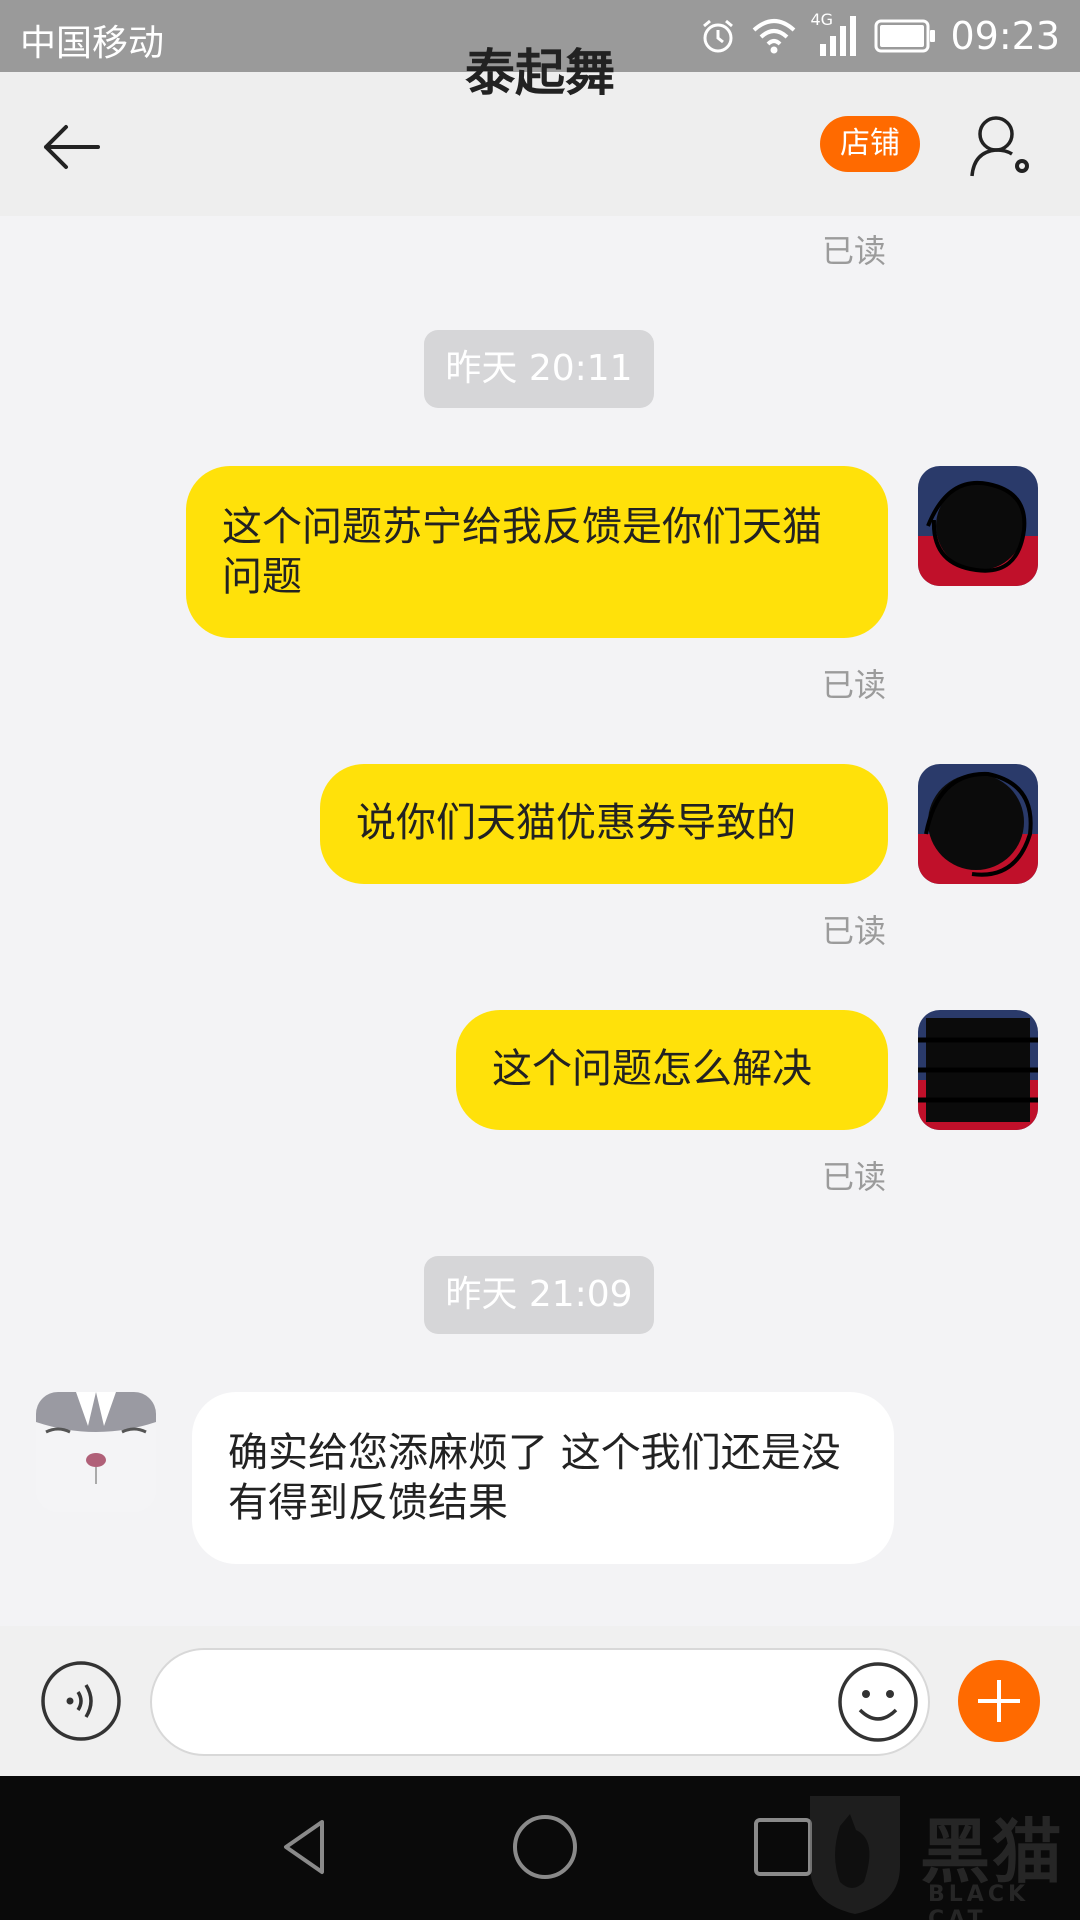 This screenshot has height=1920, width=1080. What do you see at coordinates (855, 1855) in the screenshot?
I see `black-cat-logo-icon` at bounding box center [855, 1855].